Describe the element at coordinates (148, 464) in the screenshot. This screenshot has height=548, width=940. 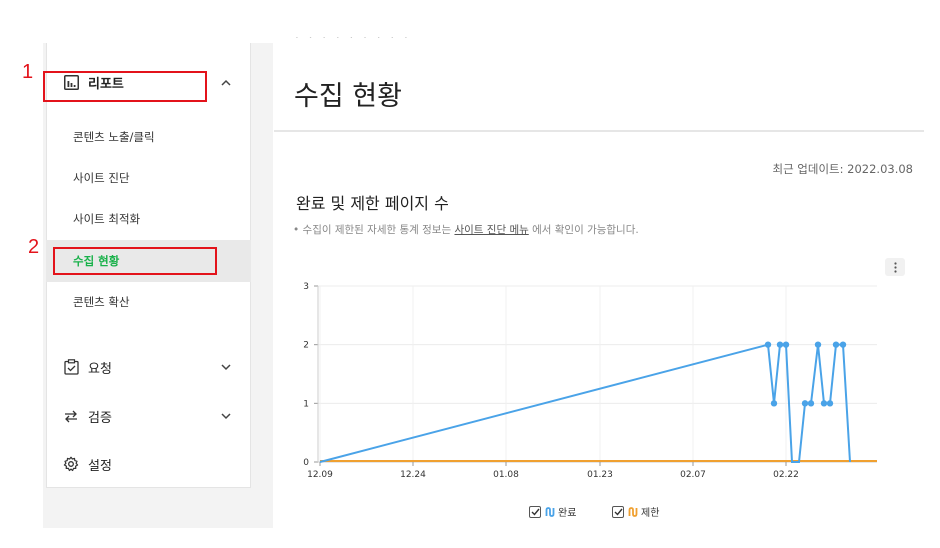
I see `sidebar-item-settings: 설정` at that location.